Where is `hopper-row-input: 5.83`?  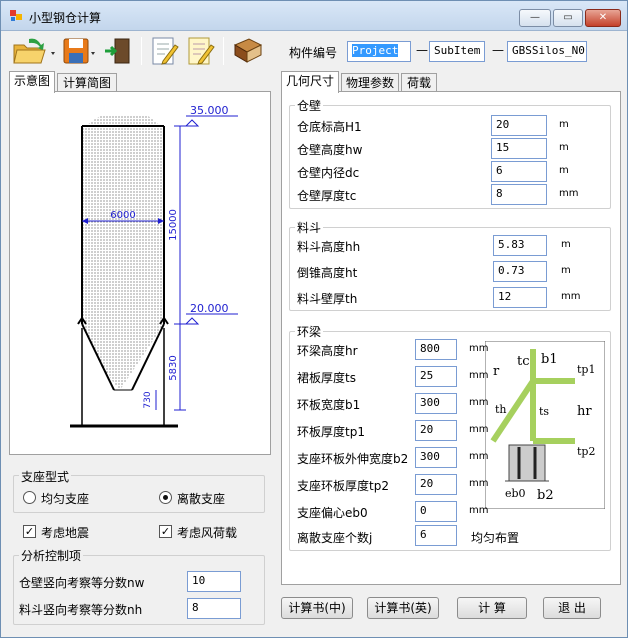 hopper-row-input: 5.83 is located at coordinates (520, 245).